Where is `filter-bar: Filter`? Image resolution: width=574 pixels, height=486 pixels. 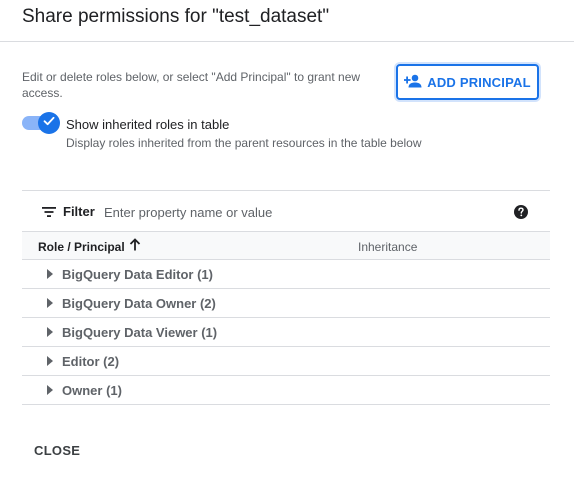
filter-bar: Filter is located at coordinates (286, 211).